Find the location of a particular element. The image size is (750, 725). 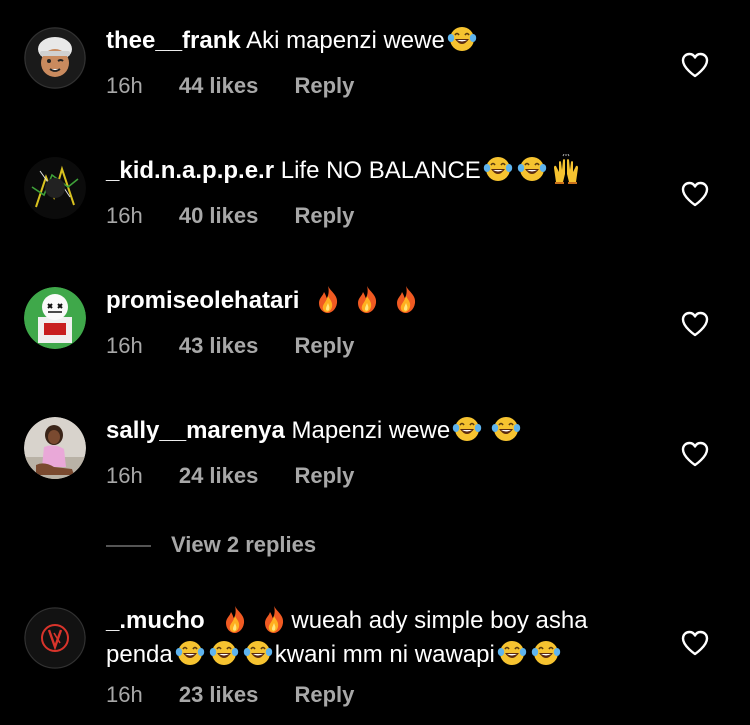

likes-count: 23 likes is located at coordinates (219, 695).